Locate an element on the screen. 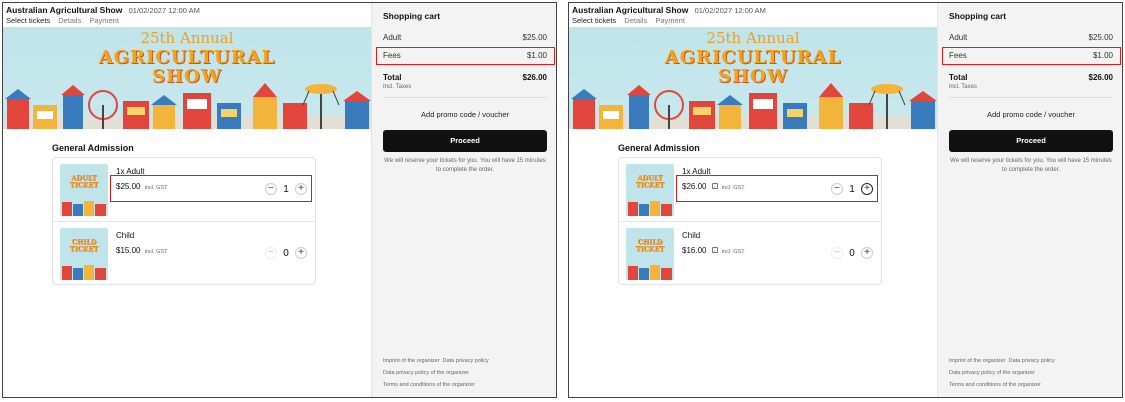 This screenshot has width=1125, height=402. price-value: $16.00 is located at coordinates (694, 250).